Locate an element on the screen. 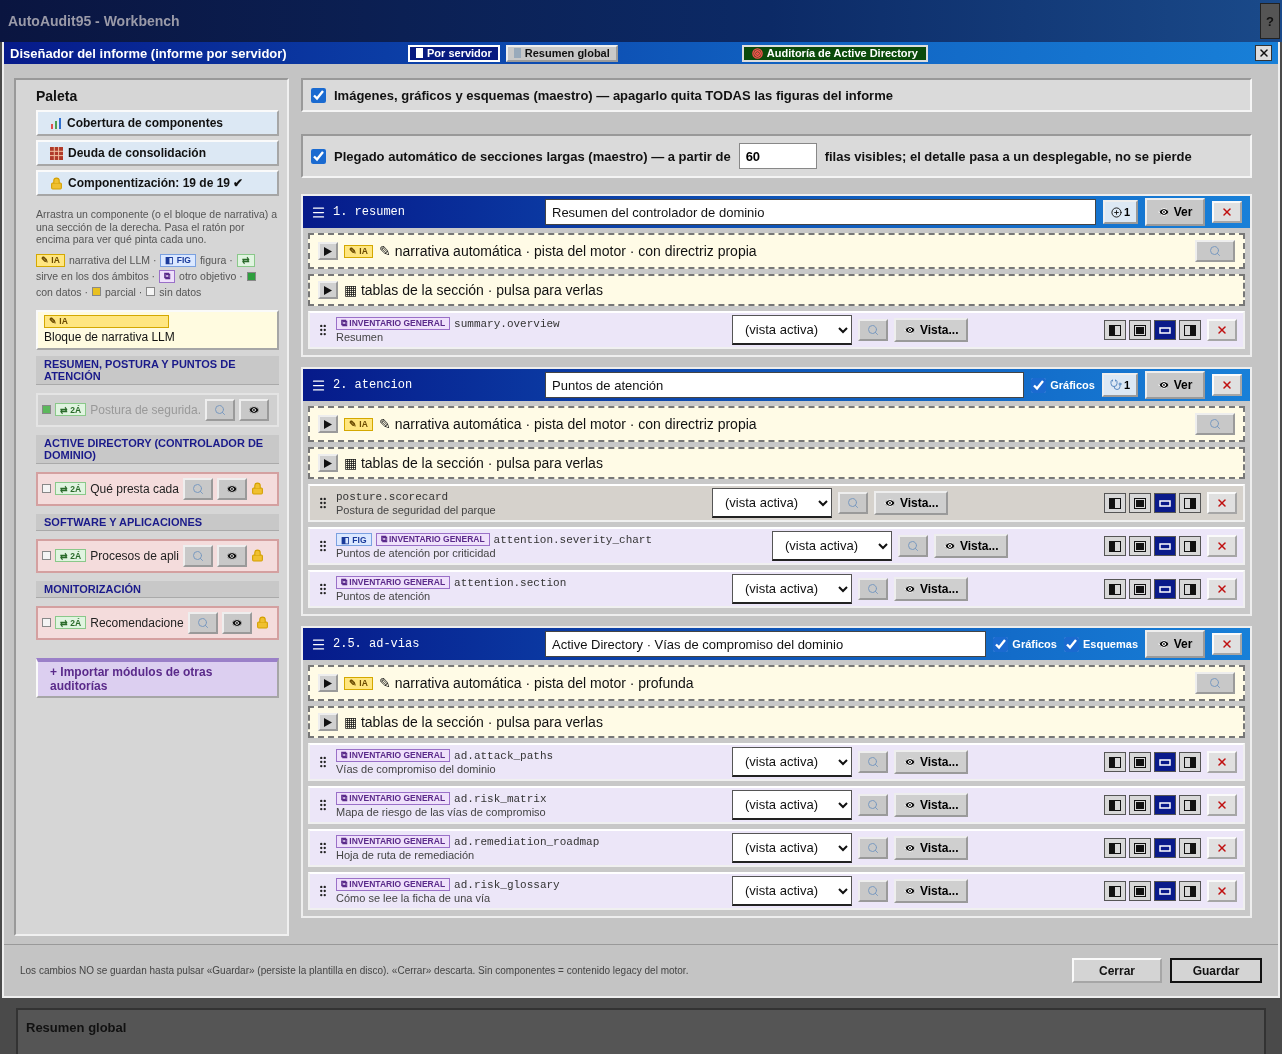  palette-item: ⇄ 2Á Recomendacione is located at coordinates (157, 622).